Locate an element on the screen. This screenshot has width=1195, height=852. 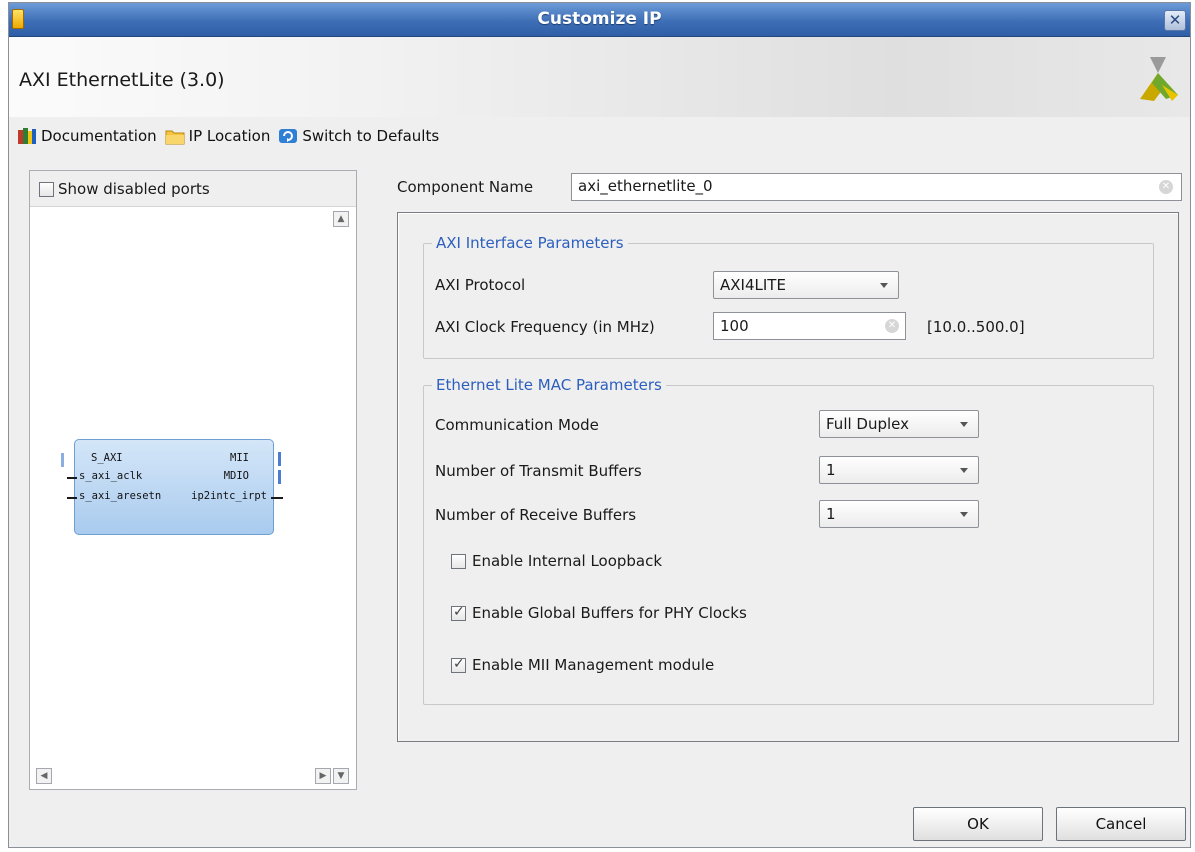
refresh-icon is located at coordinates (288, 136).